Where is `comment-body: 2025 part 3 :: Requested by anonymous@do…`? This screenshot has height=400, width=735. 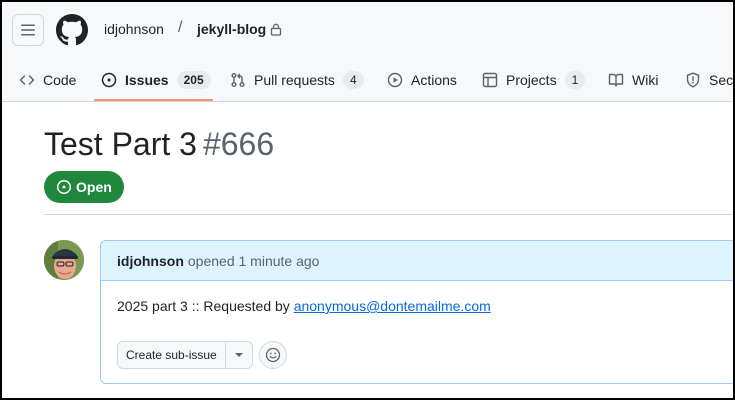
comment-body: 2025 part 3 :: Requested by anonymous@do… is located at coordinates (304, 306).